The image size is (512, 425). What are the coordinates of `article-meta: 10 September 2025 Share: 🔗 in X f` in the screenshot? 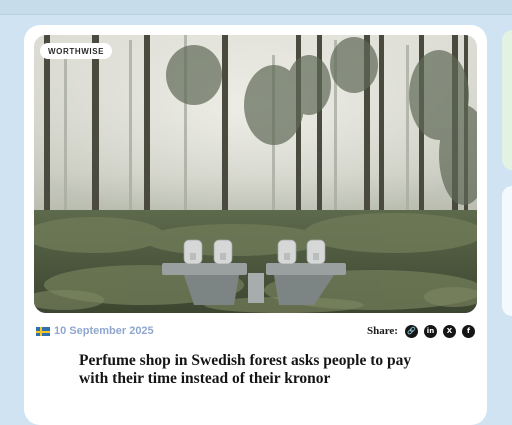 It's located at (255, 332).